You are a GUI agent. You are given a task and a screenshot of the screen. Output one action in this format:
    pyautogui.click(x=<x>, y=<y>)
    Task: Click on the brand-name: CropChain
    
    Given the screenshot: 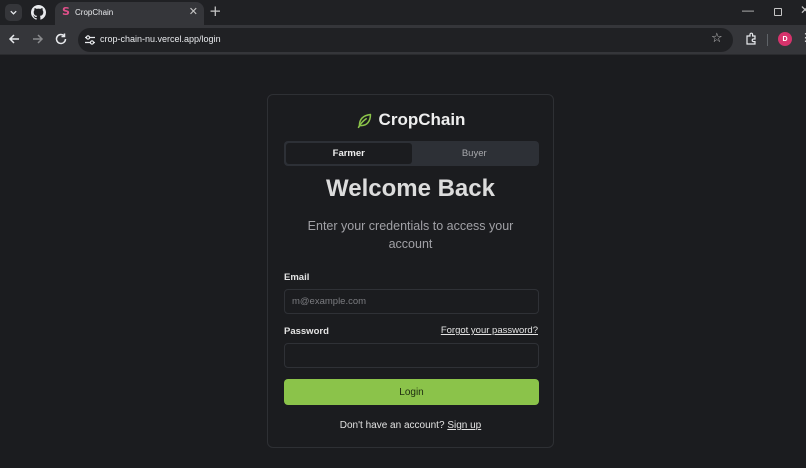 What is the action you would take?
    pyautogui.click(x=422, y=119)
    